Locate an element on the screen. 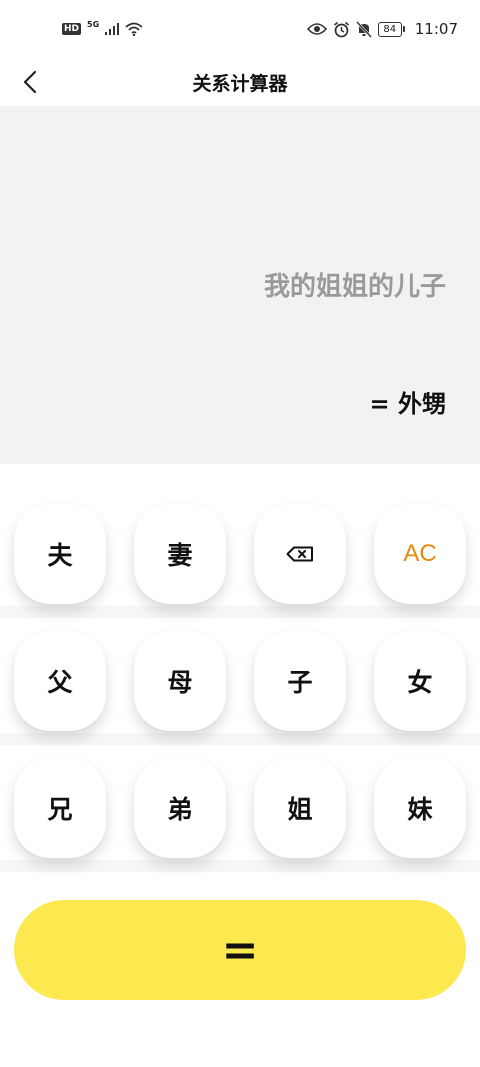 This screenshot has height=1067, width=480. signal-icon is located at coordinates (112, 29).